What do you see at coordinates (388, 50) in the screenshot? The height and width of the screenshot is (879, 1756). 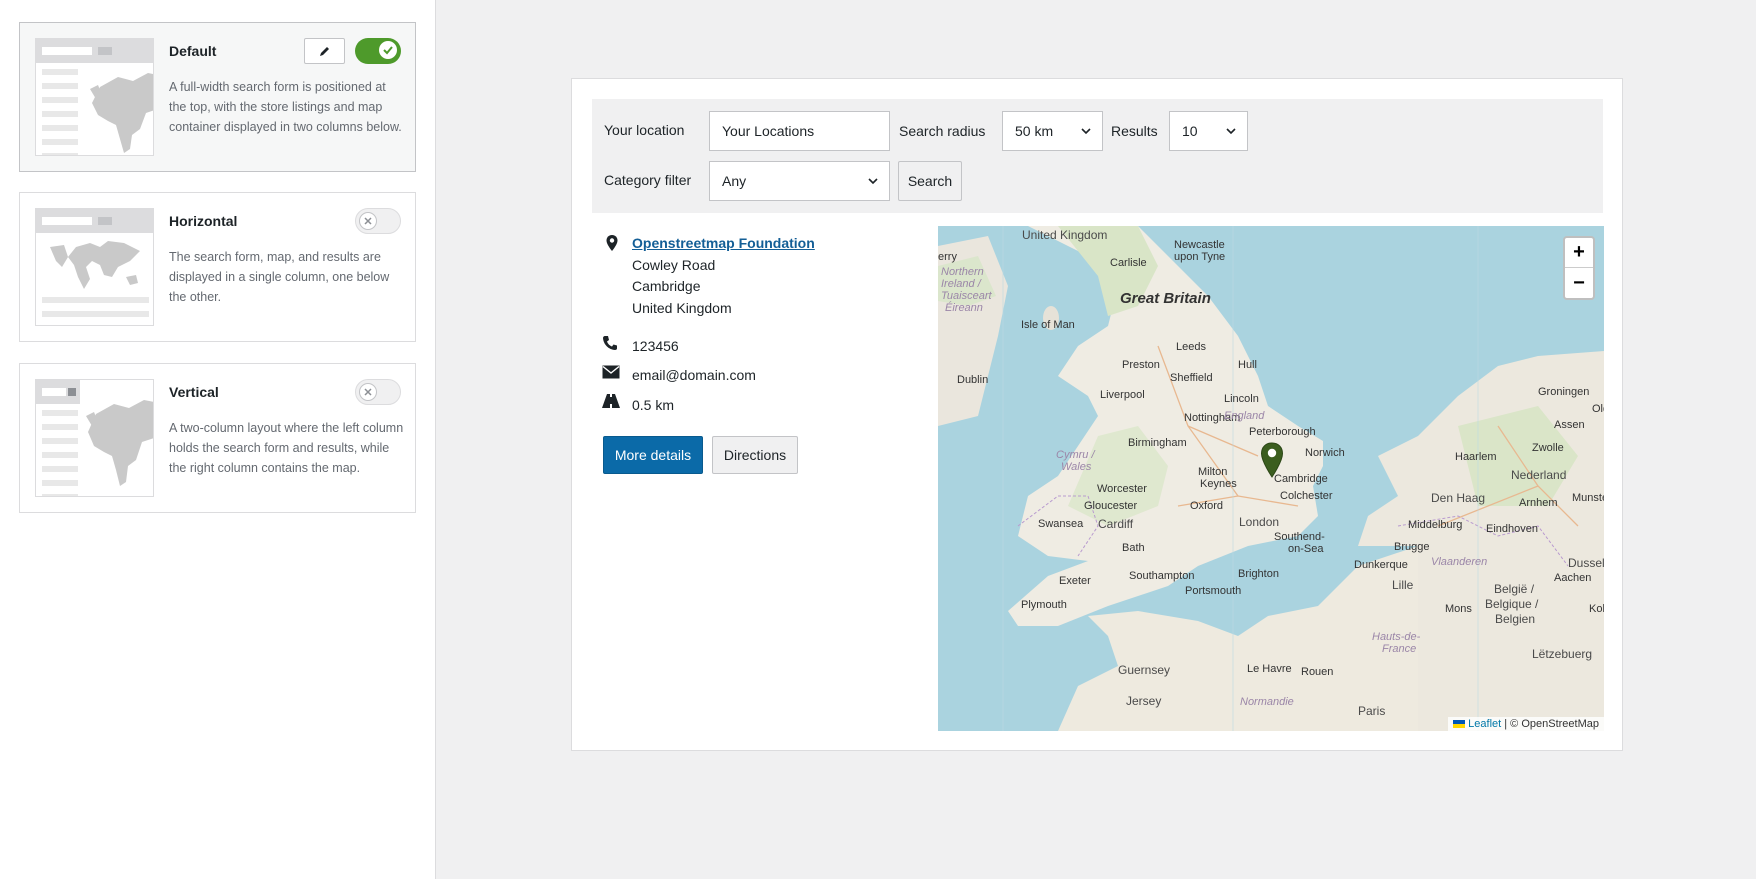 I see `check-icon` at bounding box center [388, 50].